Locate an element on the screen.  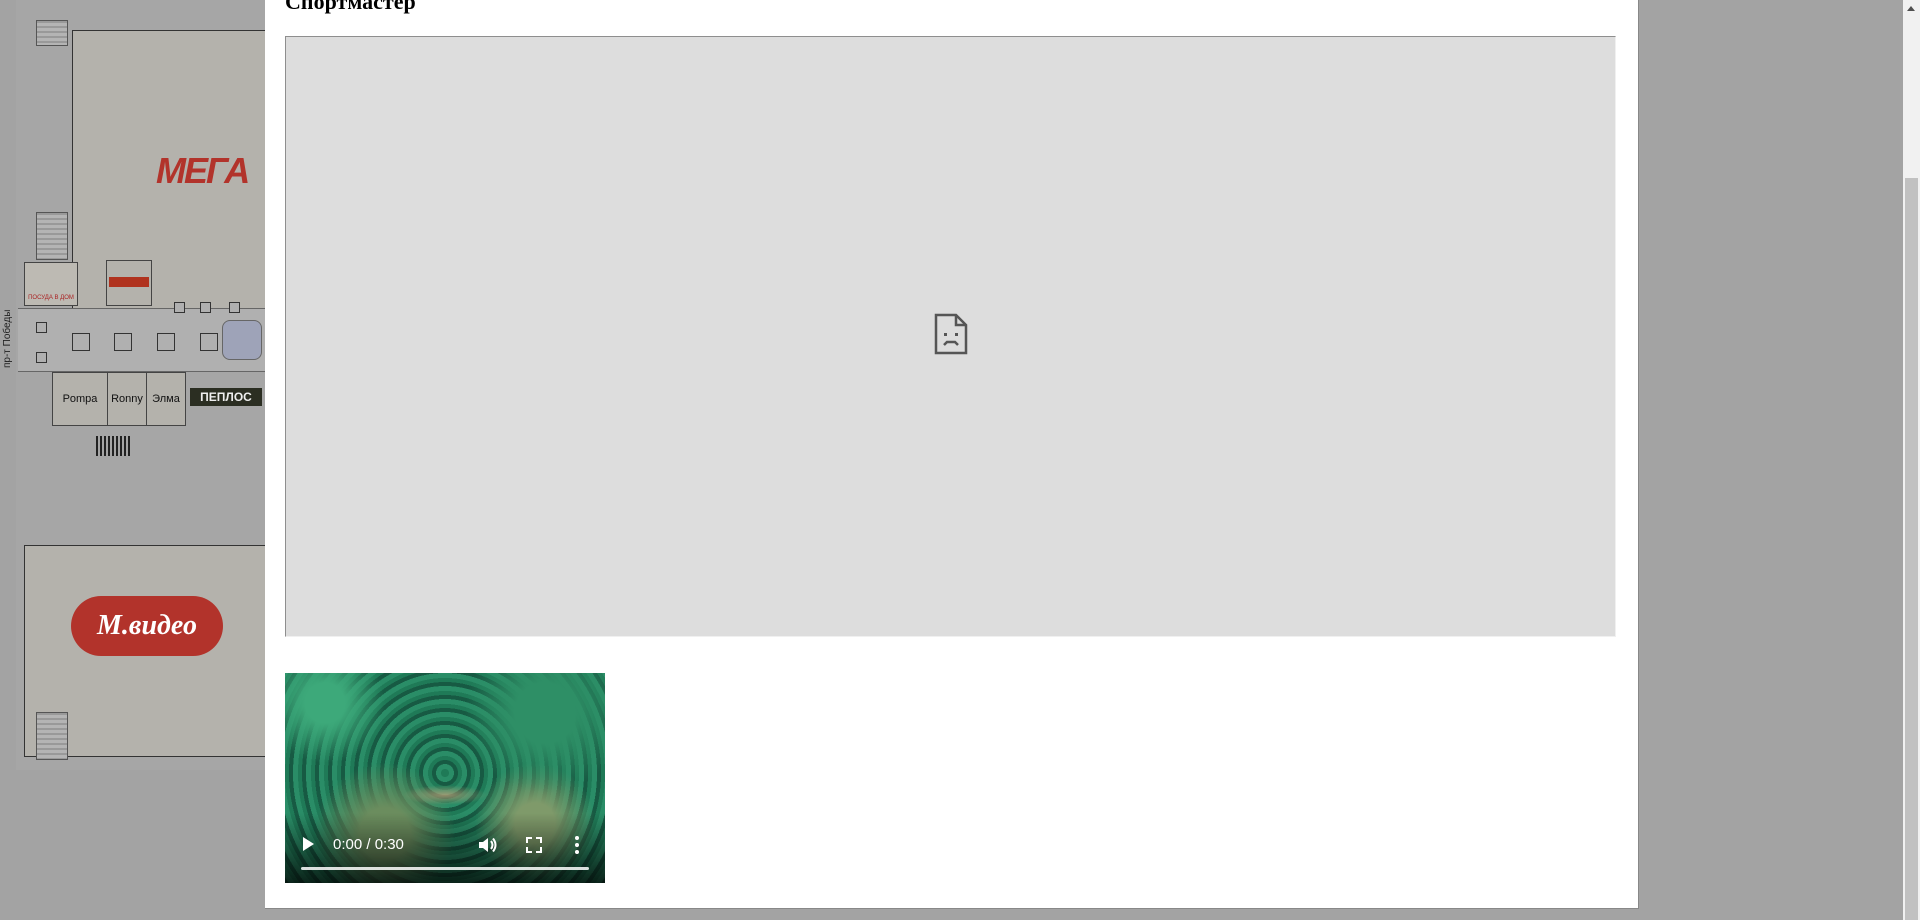
fullscreen-icon is located at coordinates (534, 845).